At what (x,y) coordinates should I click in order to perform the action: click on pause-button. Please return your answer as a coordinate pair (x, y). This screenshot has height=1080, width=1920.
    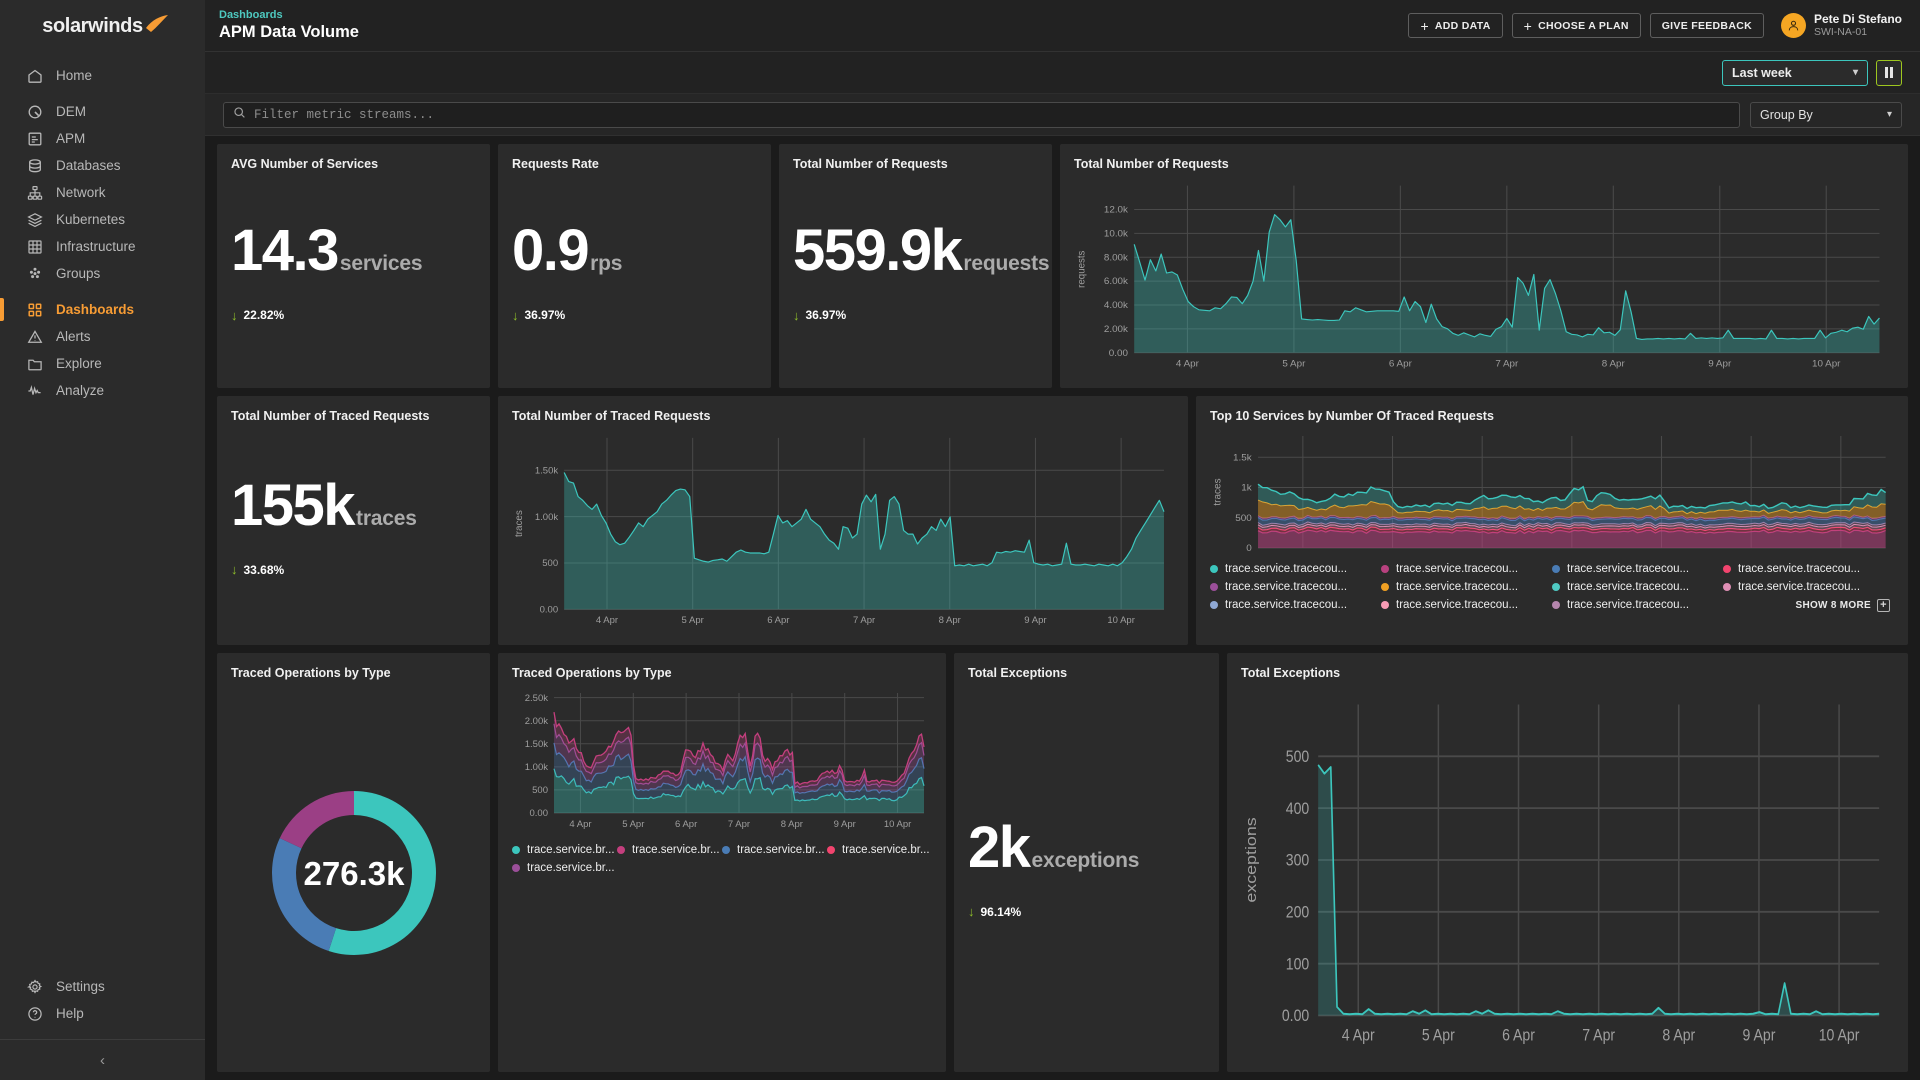
    Looking at the image, I should click on (1889, 72).